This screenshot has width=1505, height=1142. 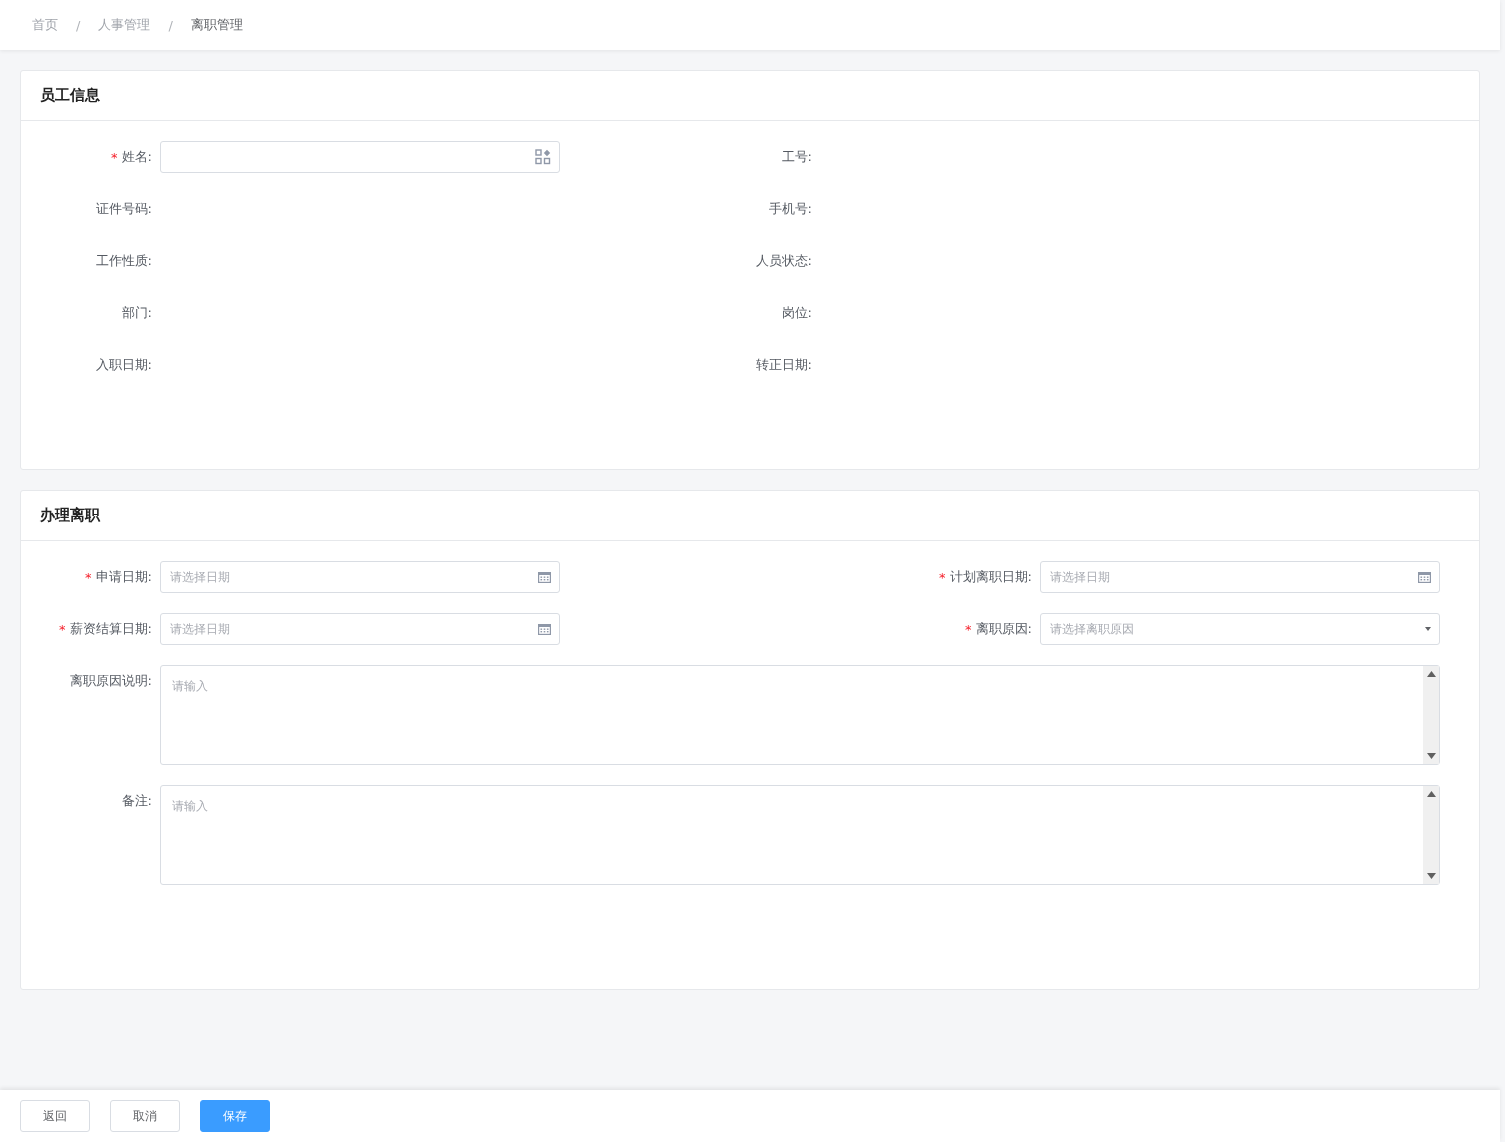 What do you see at coordinates (110, 629) in the screenshot?
I see `field-label: 薪资结算日期:` at bounding box center [110, 629].